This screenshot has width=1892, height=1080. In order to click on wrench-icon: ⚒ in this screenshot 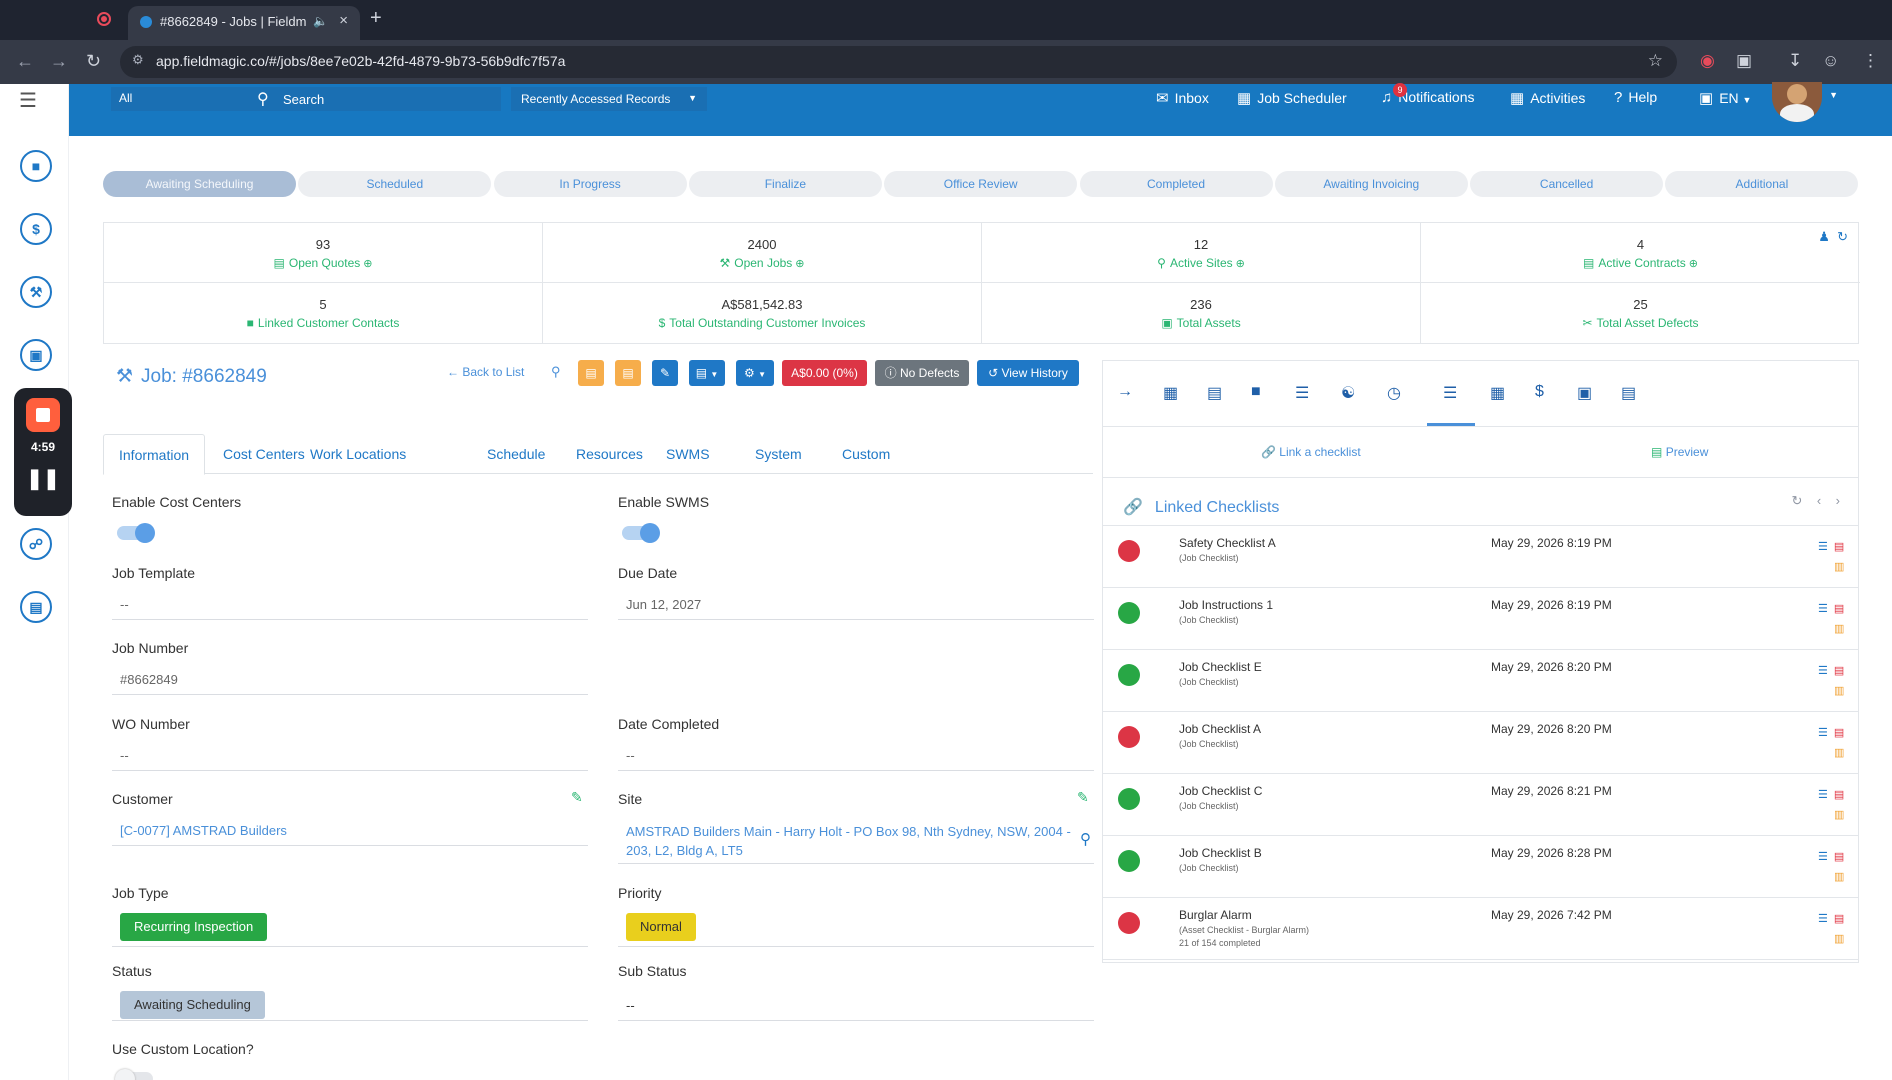, I will do `click(36, 292)`.